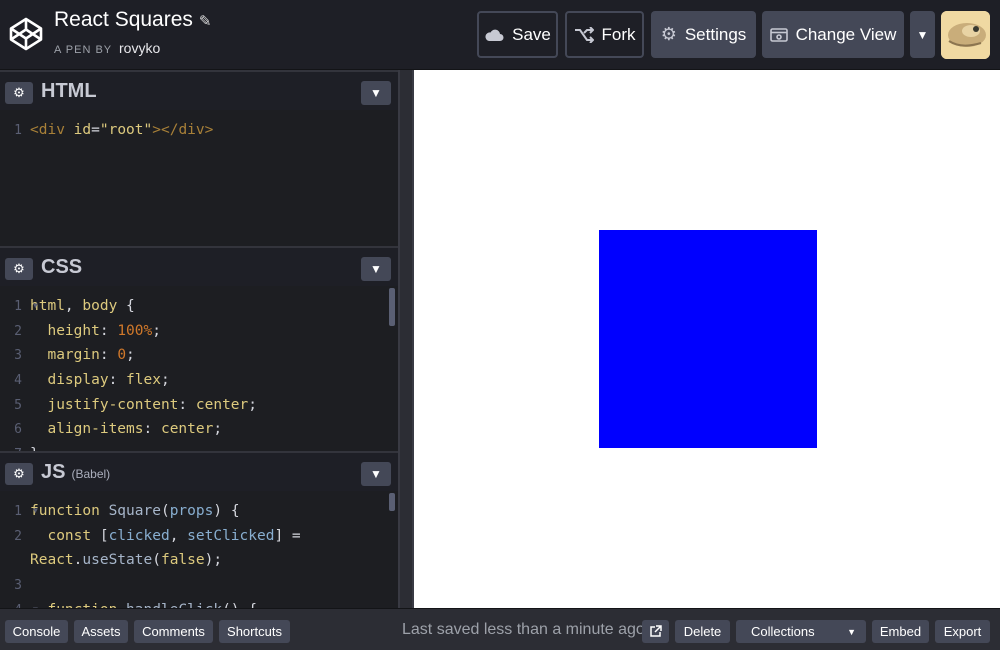  I want to click on change-view-button: Change View, so click(833, 34).